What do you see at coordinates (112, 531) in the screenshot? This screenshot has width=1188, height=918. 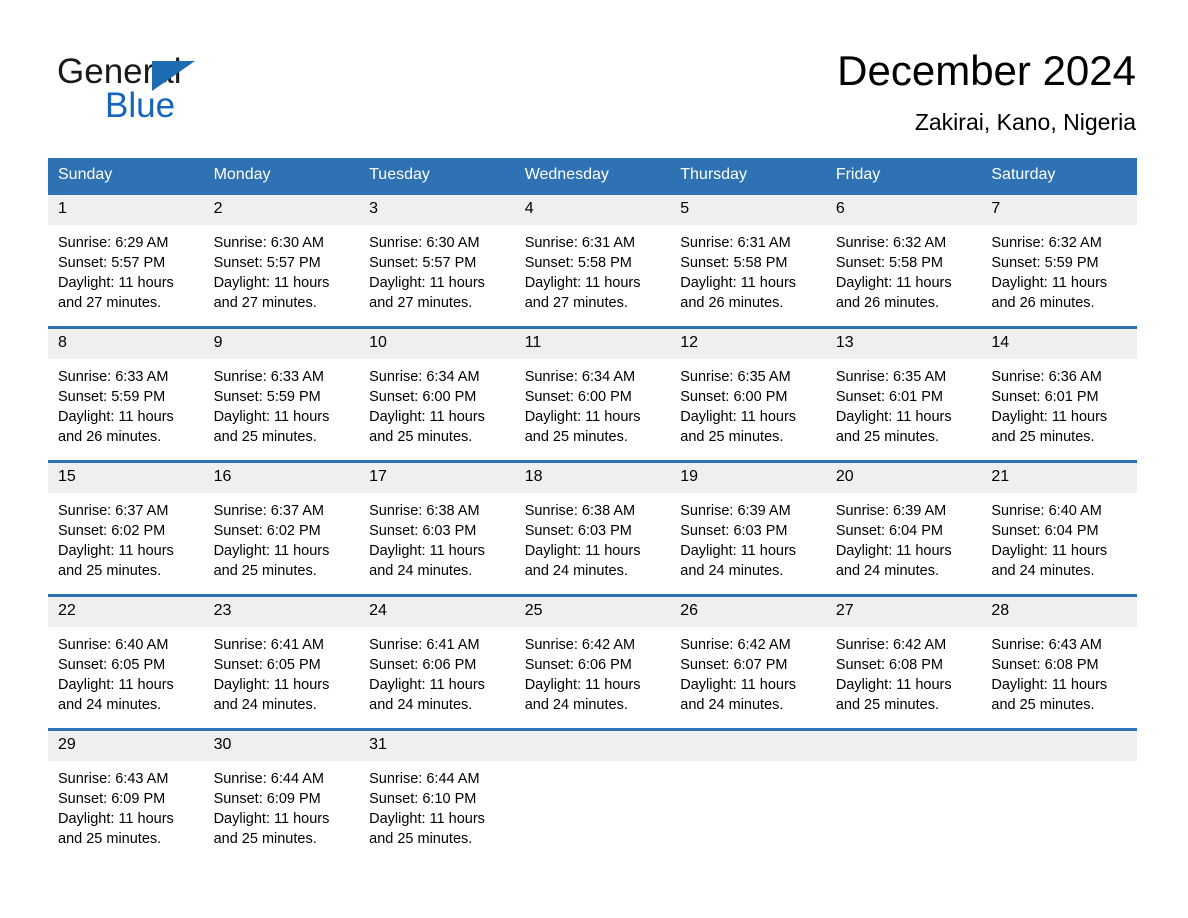 I see `sunset-time: Sunset: 6:02 PM` at bounding box center [112, 531].